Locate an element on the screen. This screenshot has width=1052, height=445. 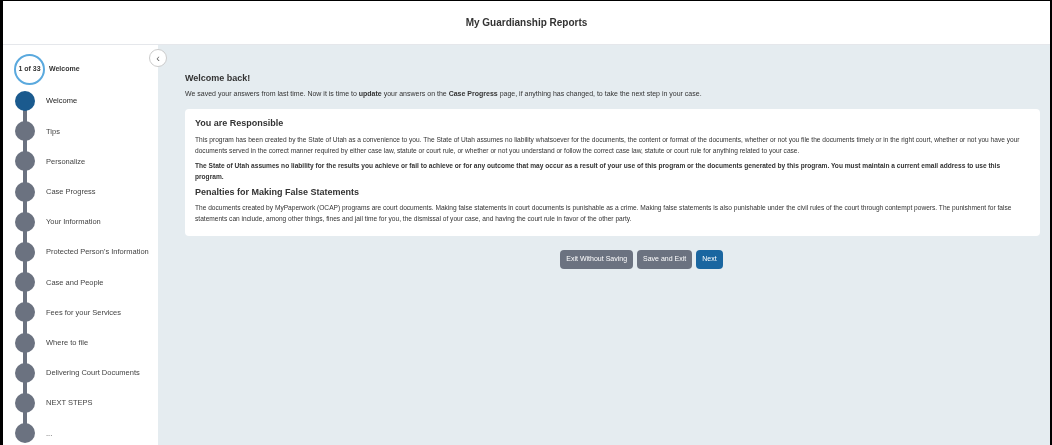
section-heading: You are Responsible is located at coordinates (240, 123).